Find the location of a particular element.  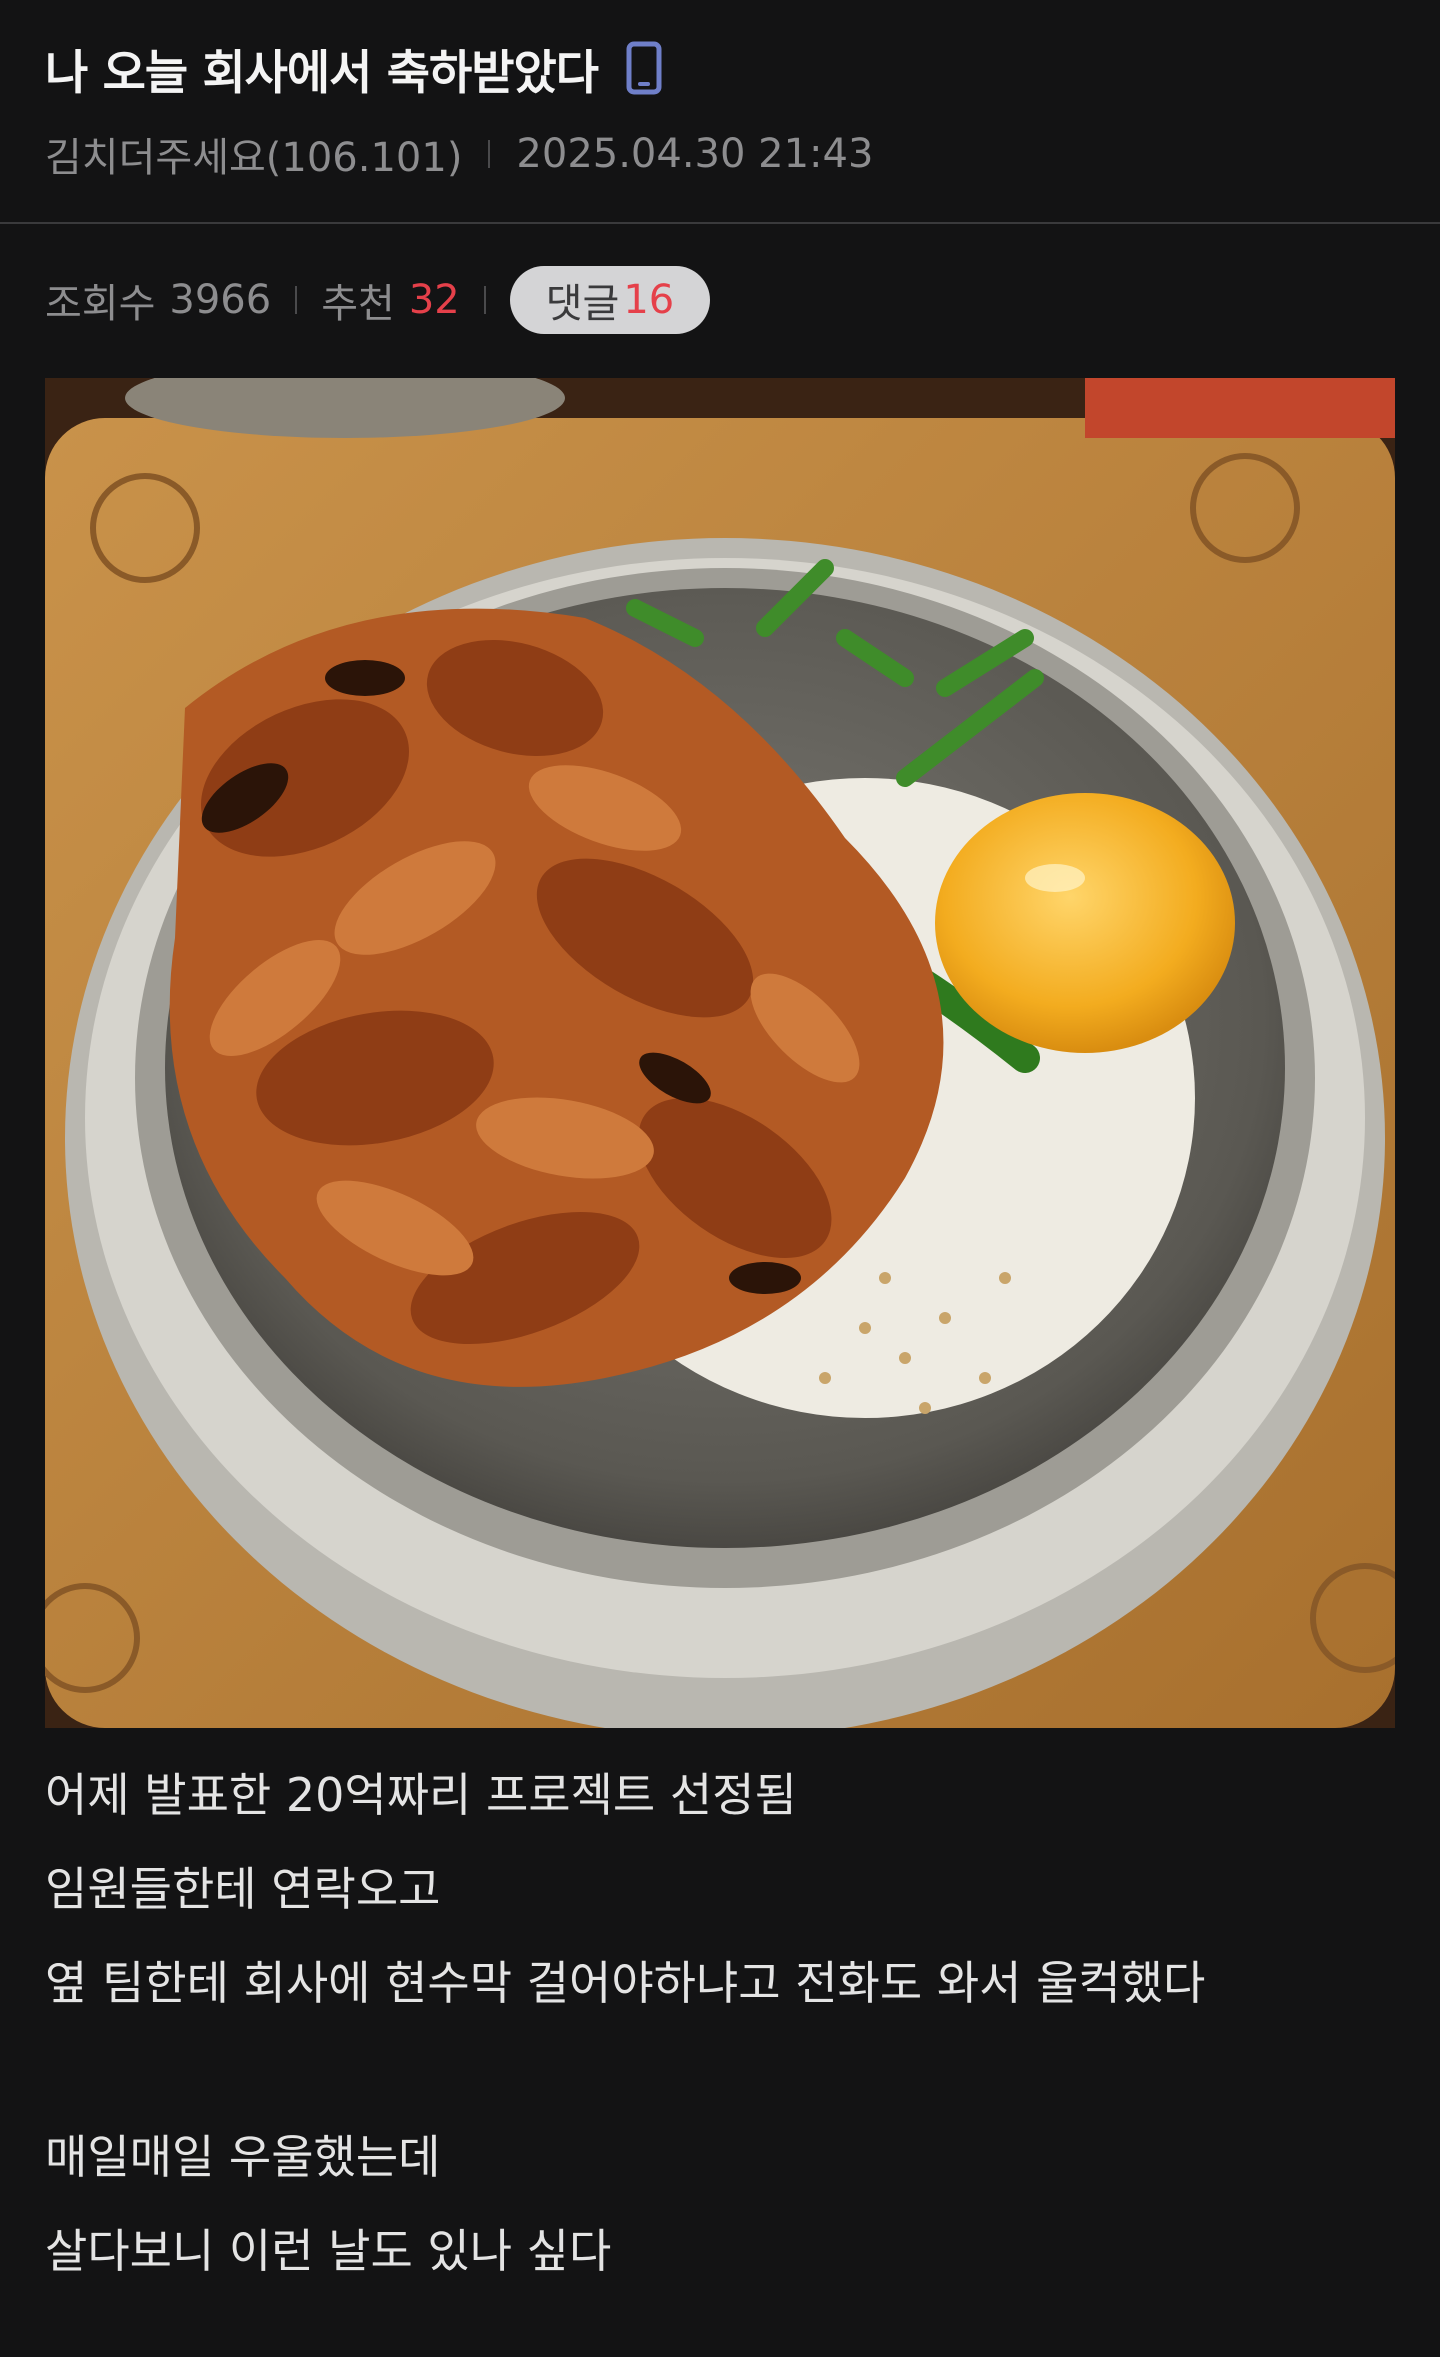

mobile-phone-icon is located at coordinates (644, 68).